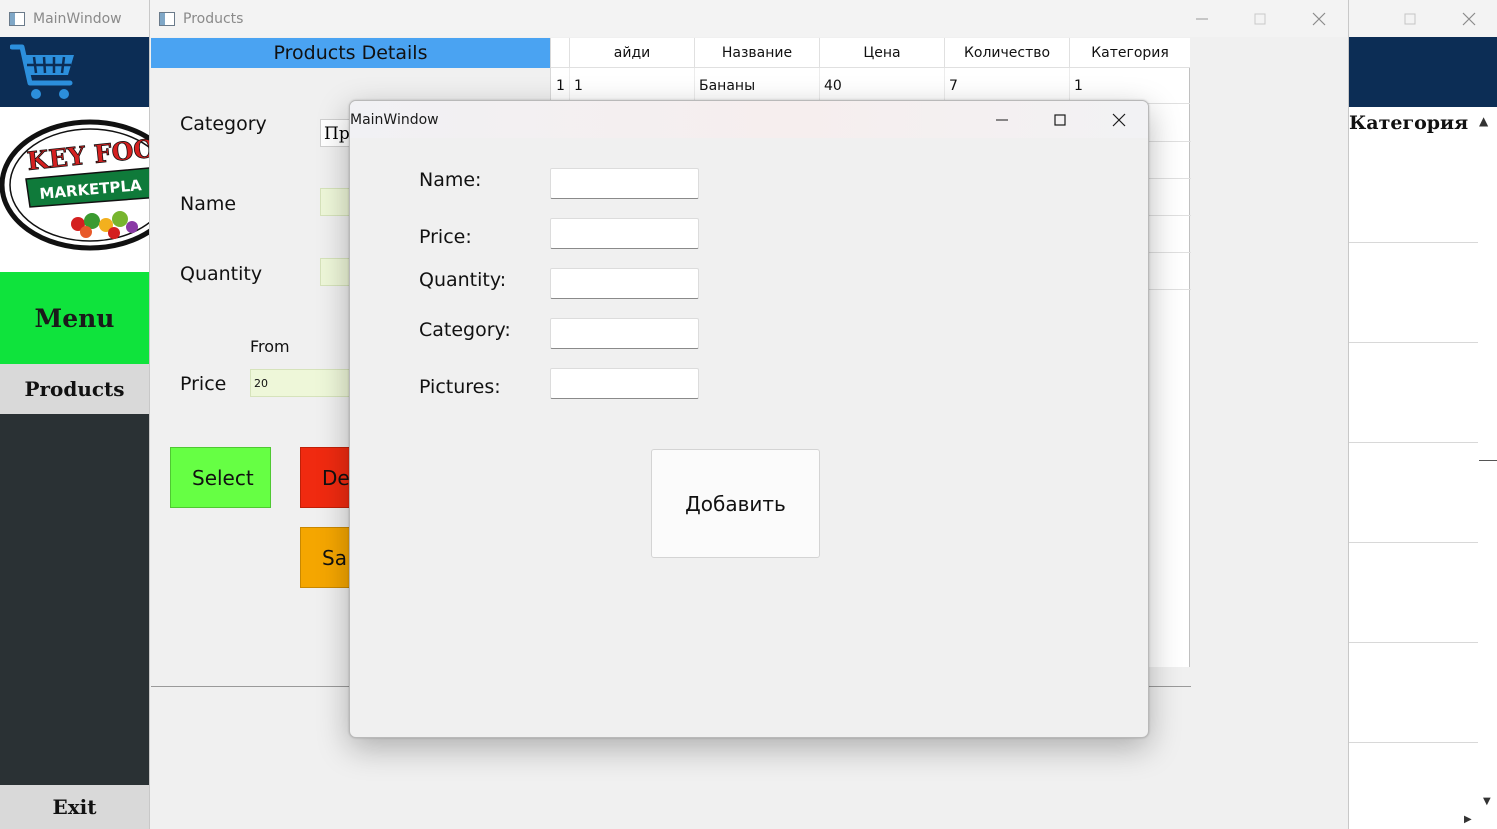  I want to click on background-maximize-button, so click(1410, 18).